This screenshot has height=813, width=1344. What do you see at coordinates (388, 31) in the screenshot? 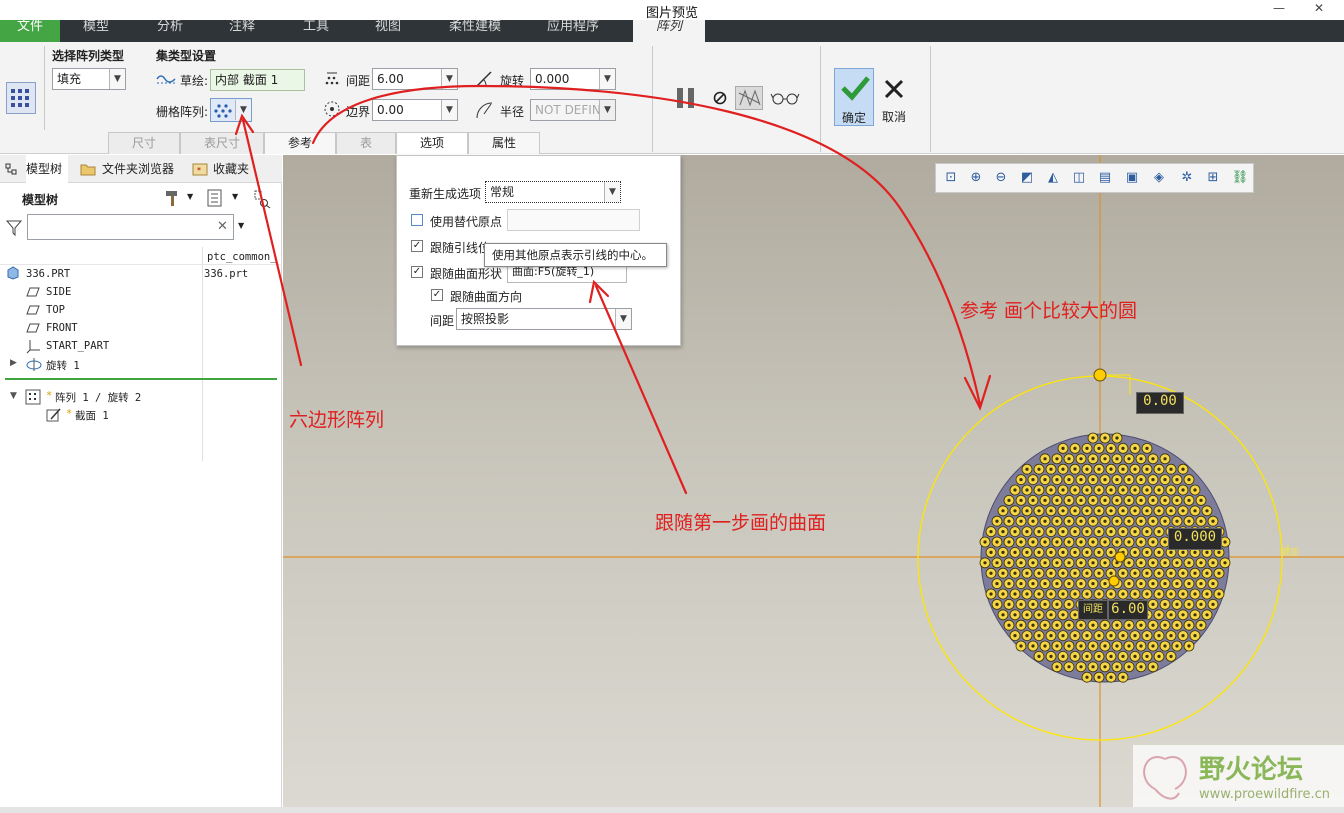
I see `menu-view: 视图` at bounding box center [388, 31].